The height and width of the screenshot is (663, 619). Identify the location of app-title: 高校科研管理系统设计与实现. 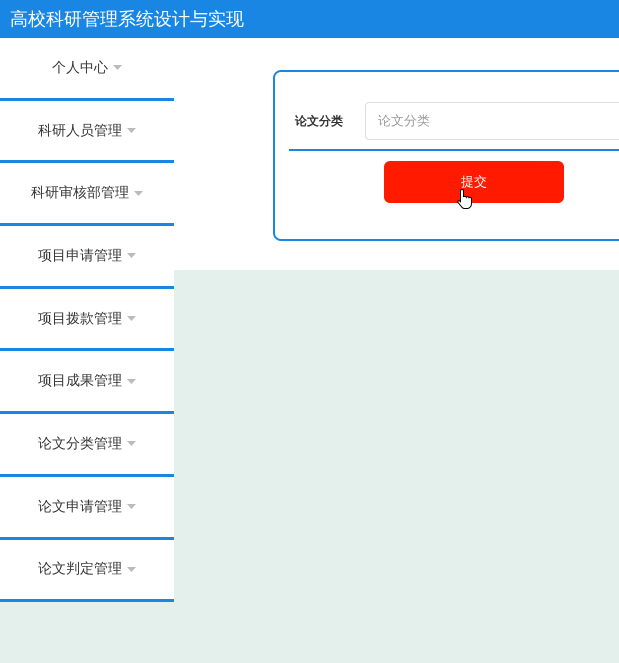
(127, 19).